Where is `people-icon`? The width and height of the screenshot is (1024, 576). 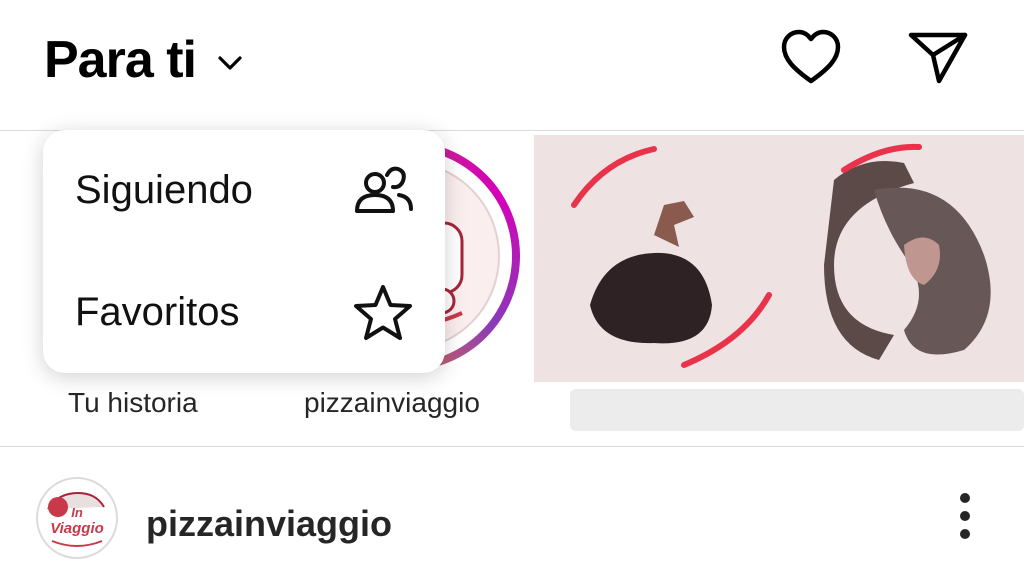
people-icon is located at coordinates (383, 191).